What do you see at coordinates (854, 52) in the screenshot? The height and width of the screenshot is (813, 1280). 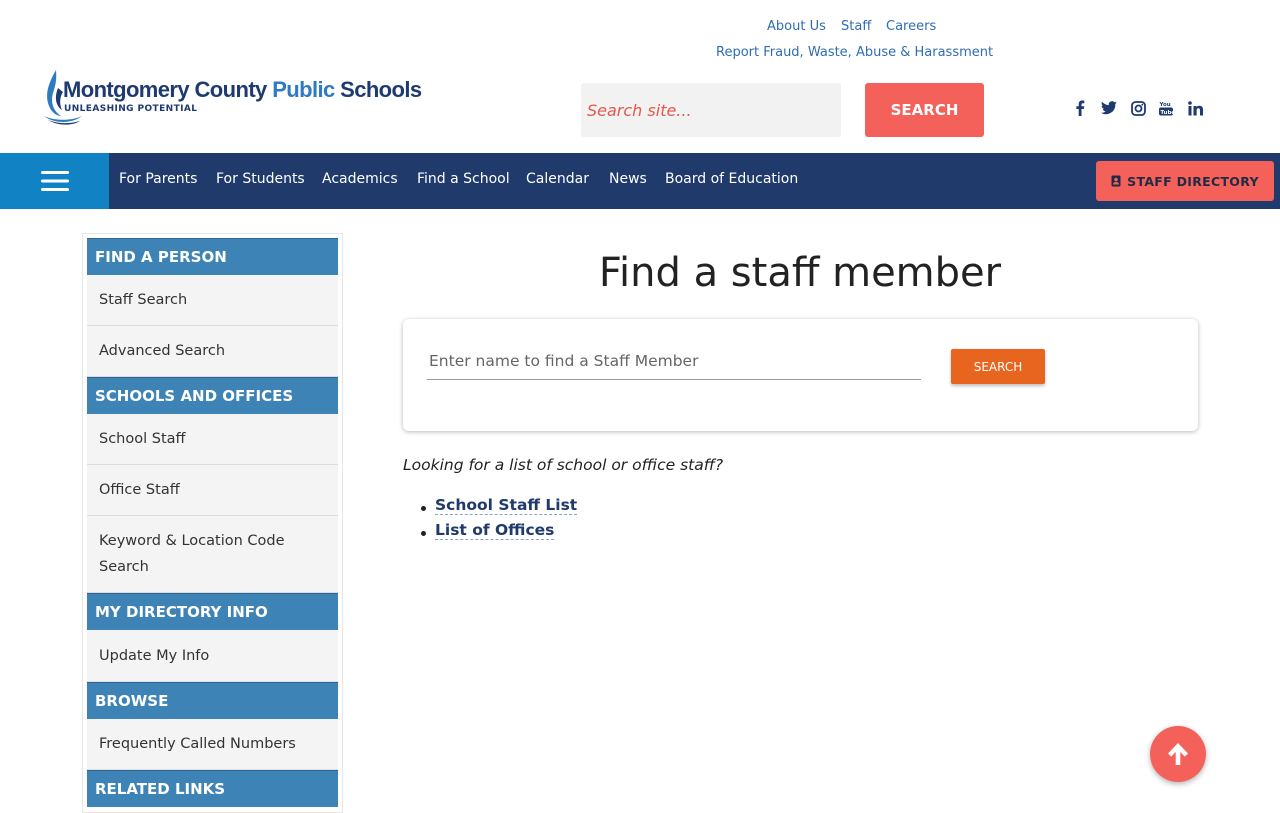 I see `report-fraud-link: Report Fraud, Waste, Abuse & Harassment` at bounding box center [854, 52].